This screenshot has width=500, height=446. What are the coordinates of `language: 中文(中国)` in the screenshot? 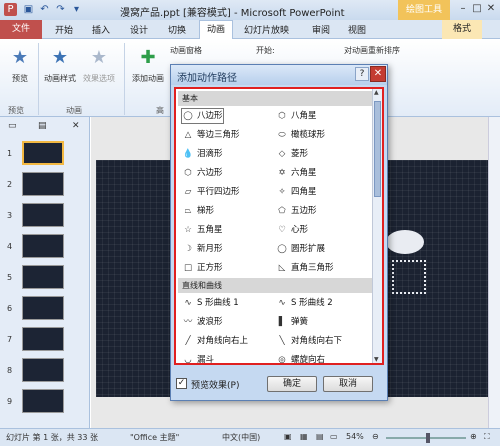 It's located at (241, 437).